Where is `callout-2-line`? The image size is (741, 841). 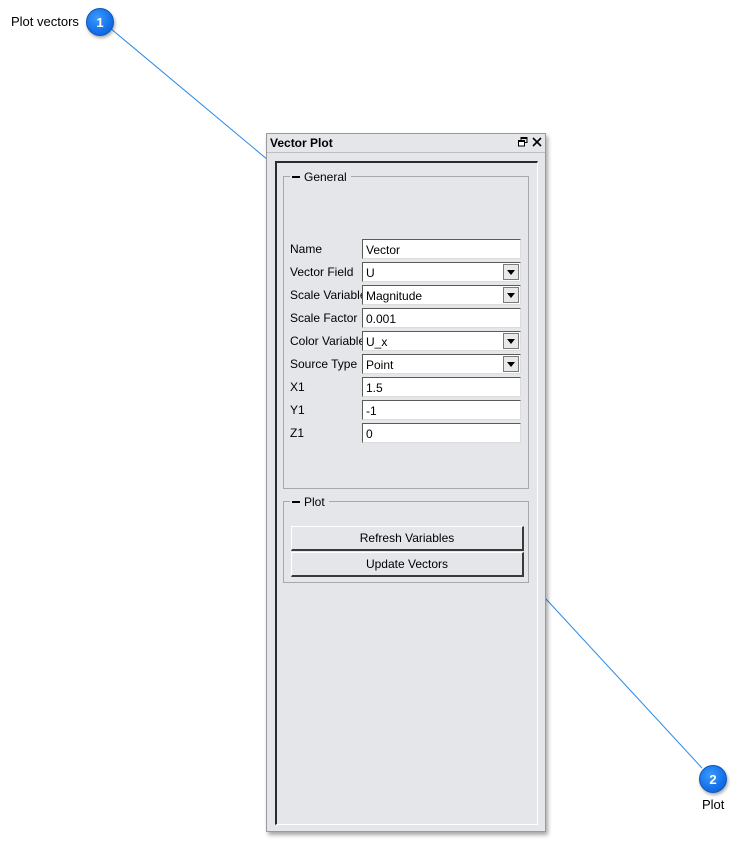 callout-2-line is located at coordinates (618, 677).